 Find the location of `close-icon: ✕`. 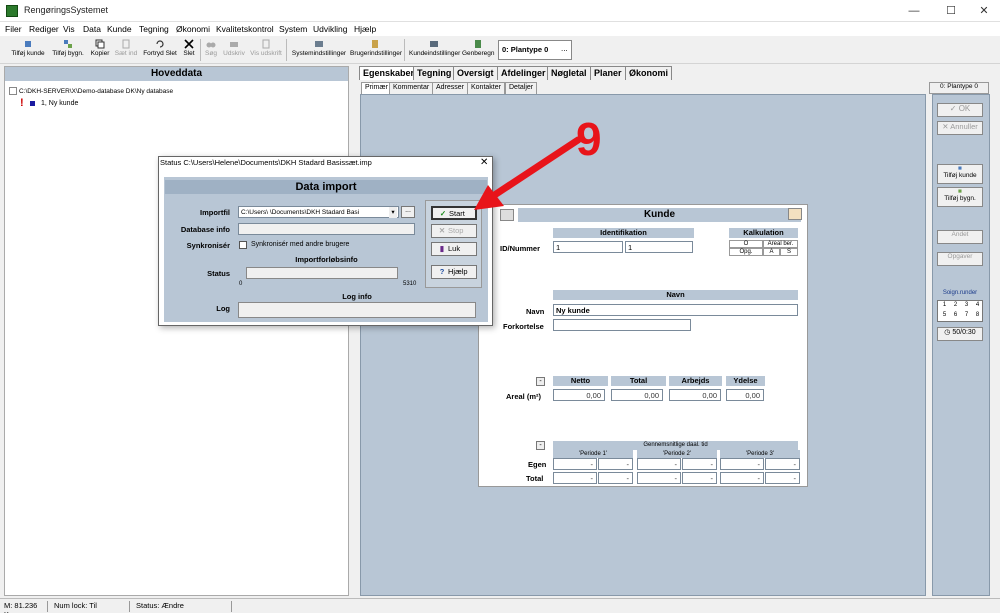

close-icon: ✕ is located at coordinates (984, 11).